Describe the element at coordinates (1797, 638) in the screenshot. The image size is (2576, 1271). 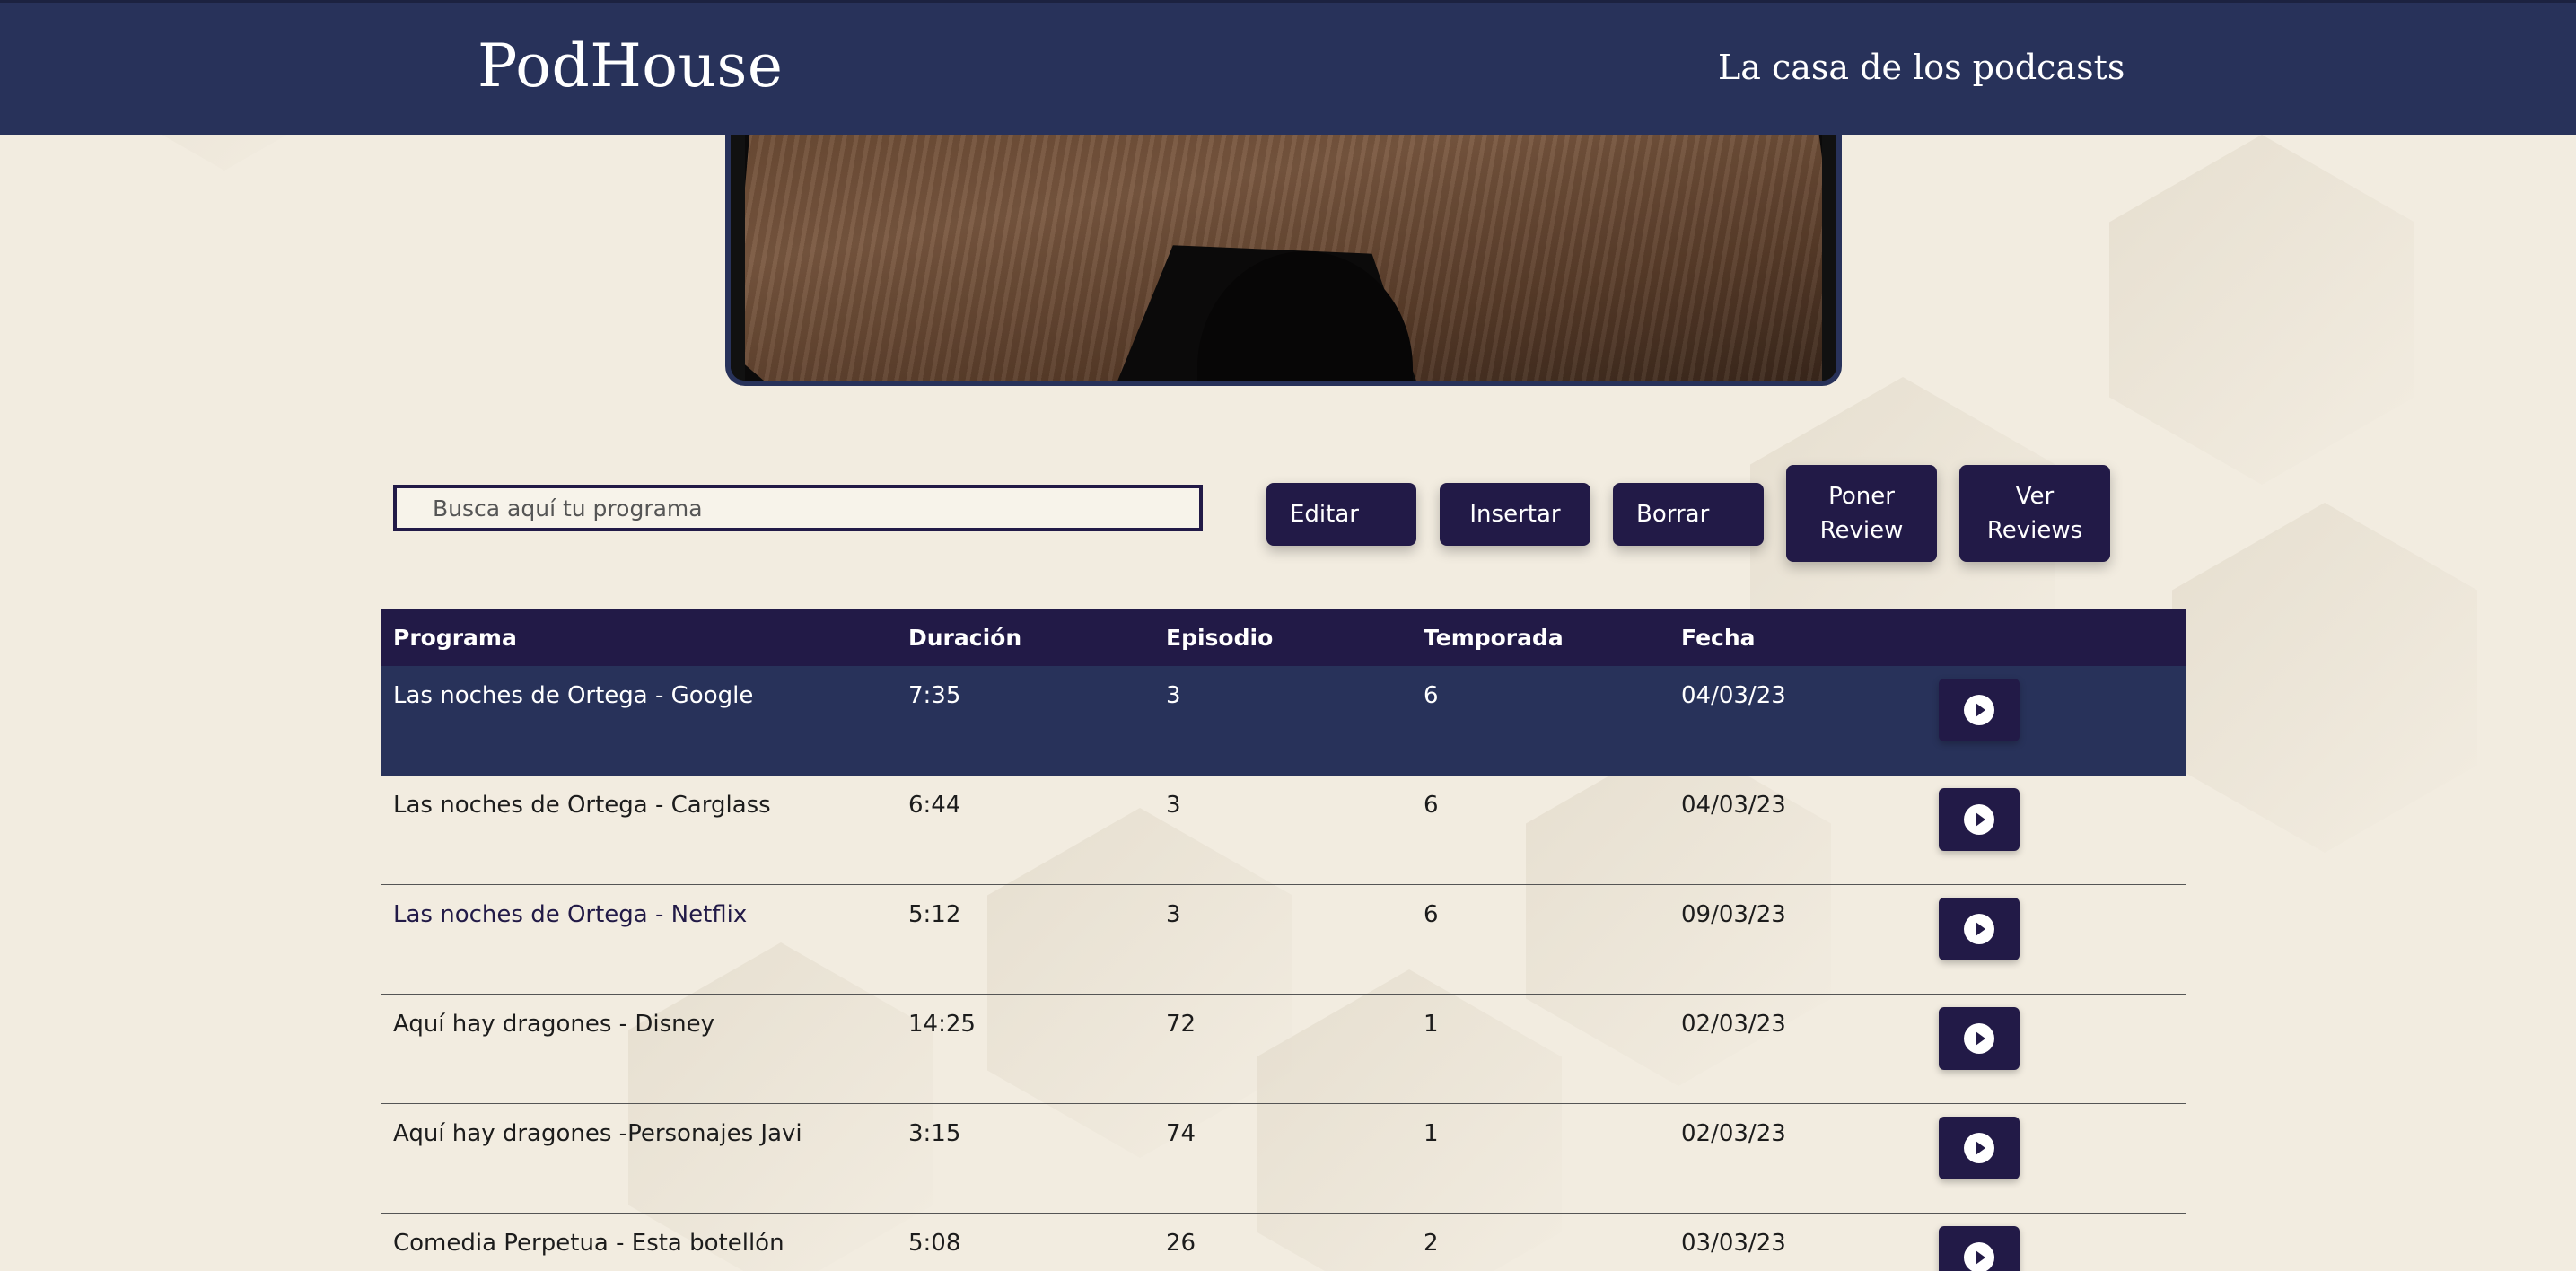
I see `header-fecha: Fecha` at that location.